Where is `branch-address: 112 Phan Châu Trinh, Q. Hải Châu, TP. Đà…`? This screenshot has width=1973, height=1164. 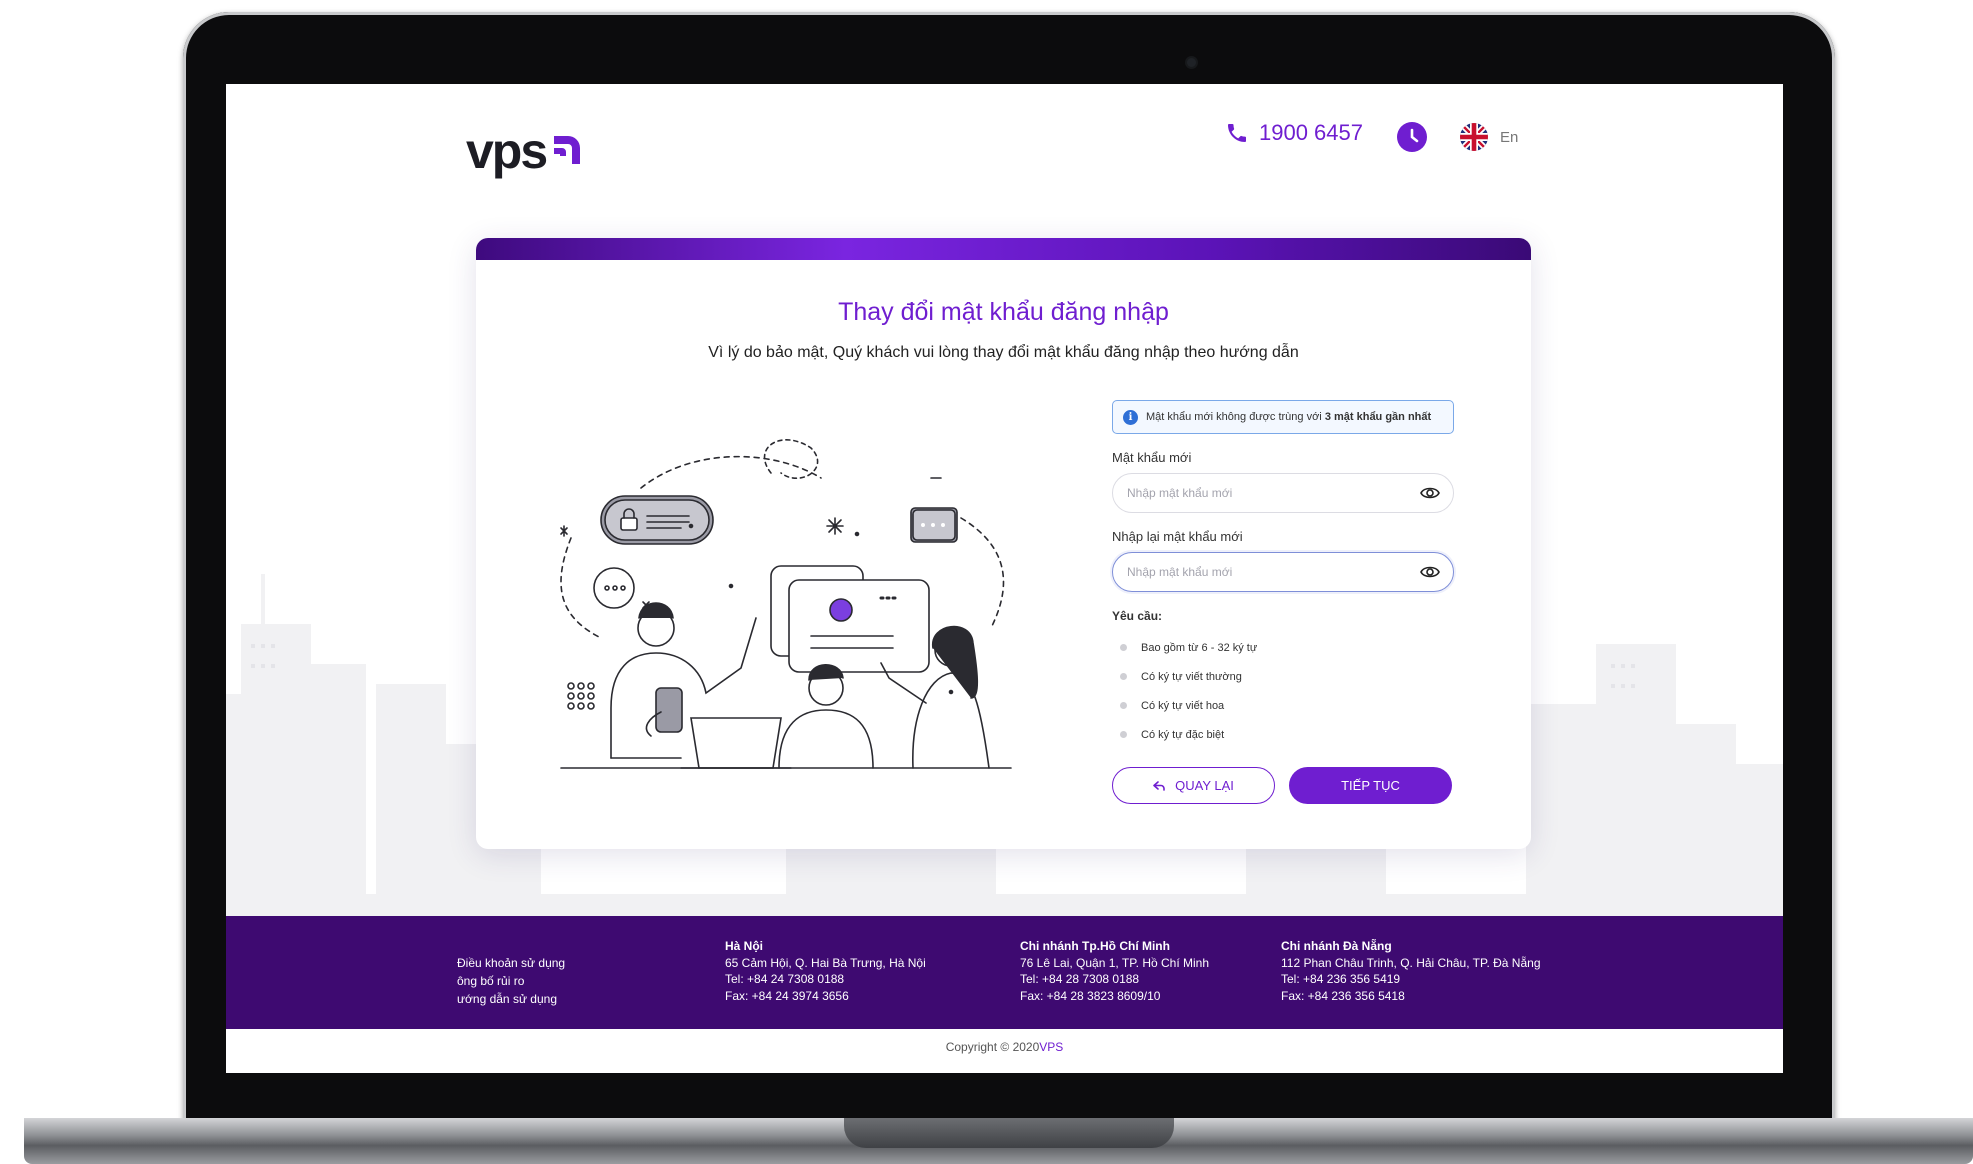 branch-address: 112 Phan Châu Trinh, Q. Hải Châu, TP. Đà… is located at coordinates (1411, 962).